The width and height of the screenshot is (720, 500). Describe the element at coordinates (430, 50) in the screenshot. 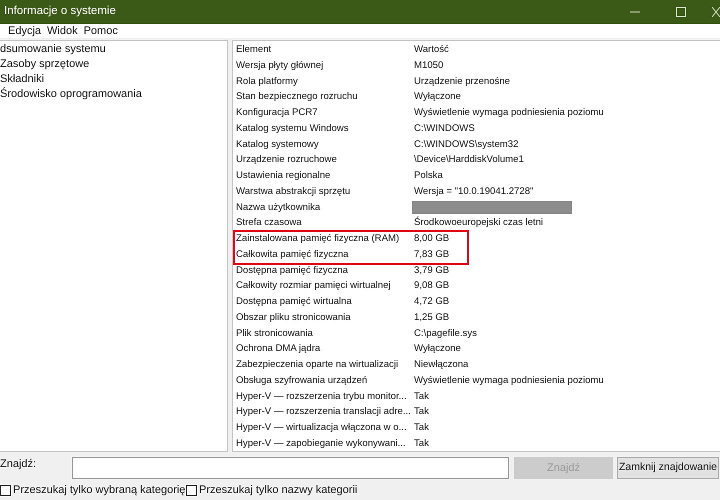

I see `column-header: Wartość` at that location.